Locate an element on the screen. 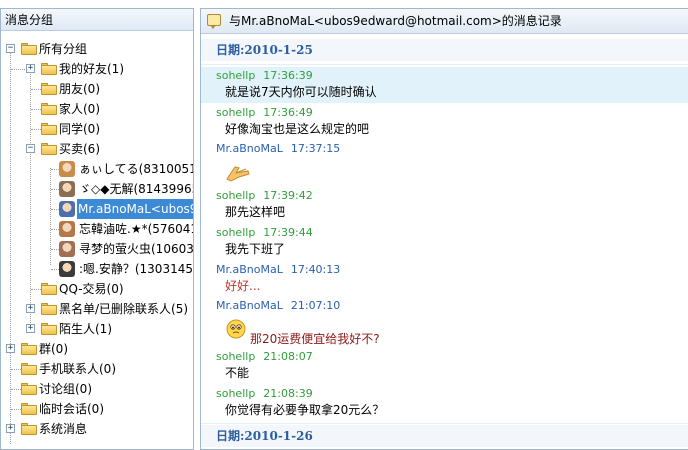  tree-node-family: 家人(0) is located at coordinates (97, 109).